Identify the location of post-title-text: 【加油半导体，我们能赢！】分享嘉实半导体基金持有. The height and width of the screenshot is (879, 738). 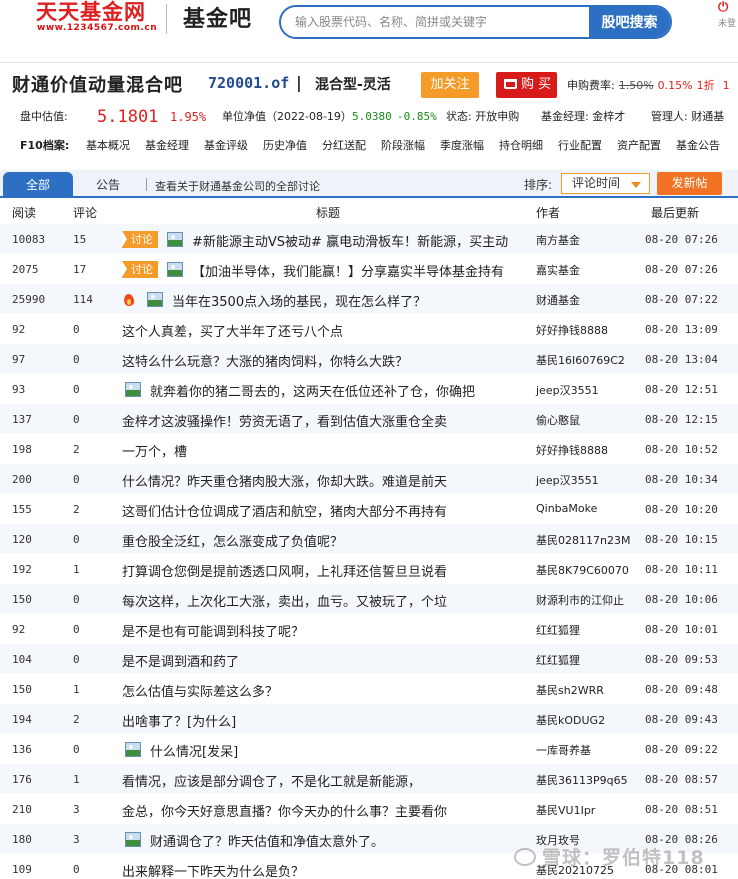
(348, 272).